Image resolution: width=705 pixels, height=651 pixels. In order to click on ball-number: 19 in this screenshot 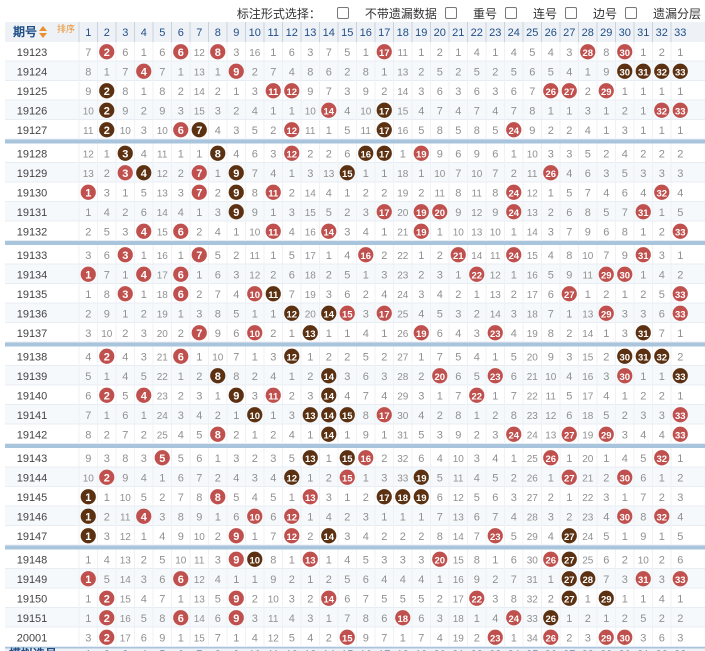, I will do `click(421, 478)`.